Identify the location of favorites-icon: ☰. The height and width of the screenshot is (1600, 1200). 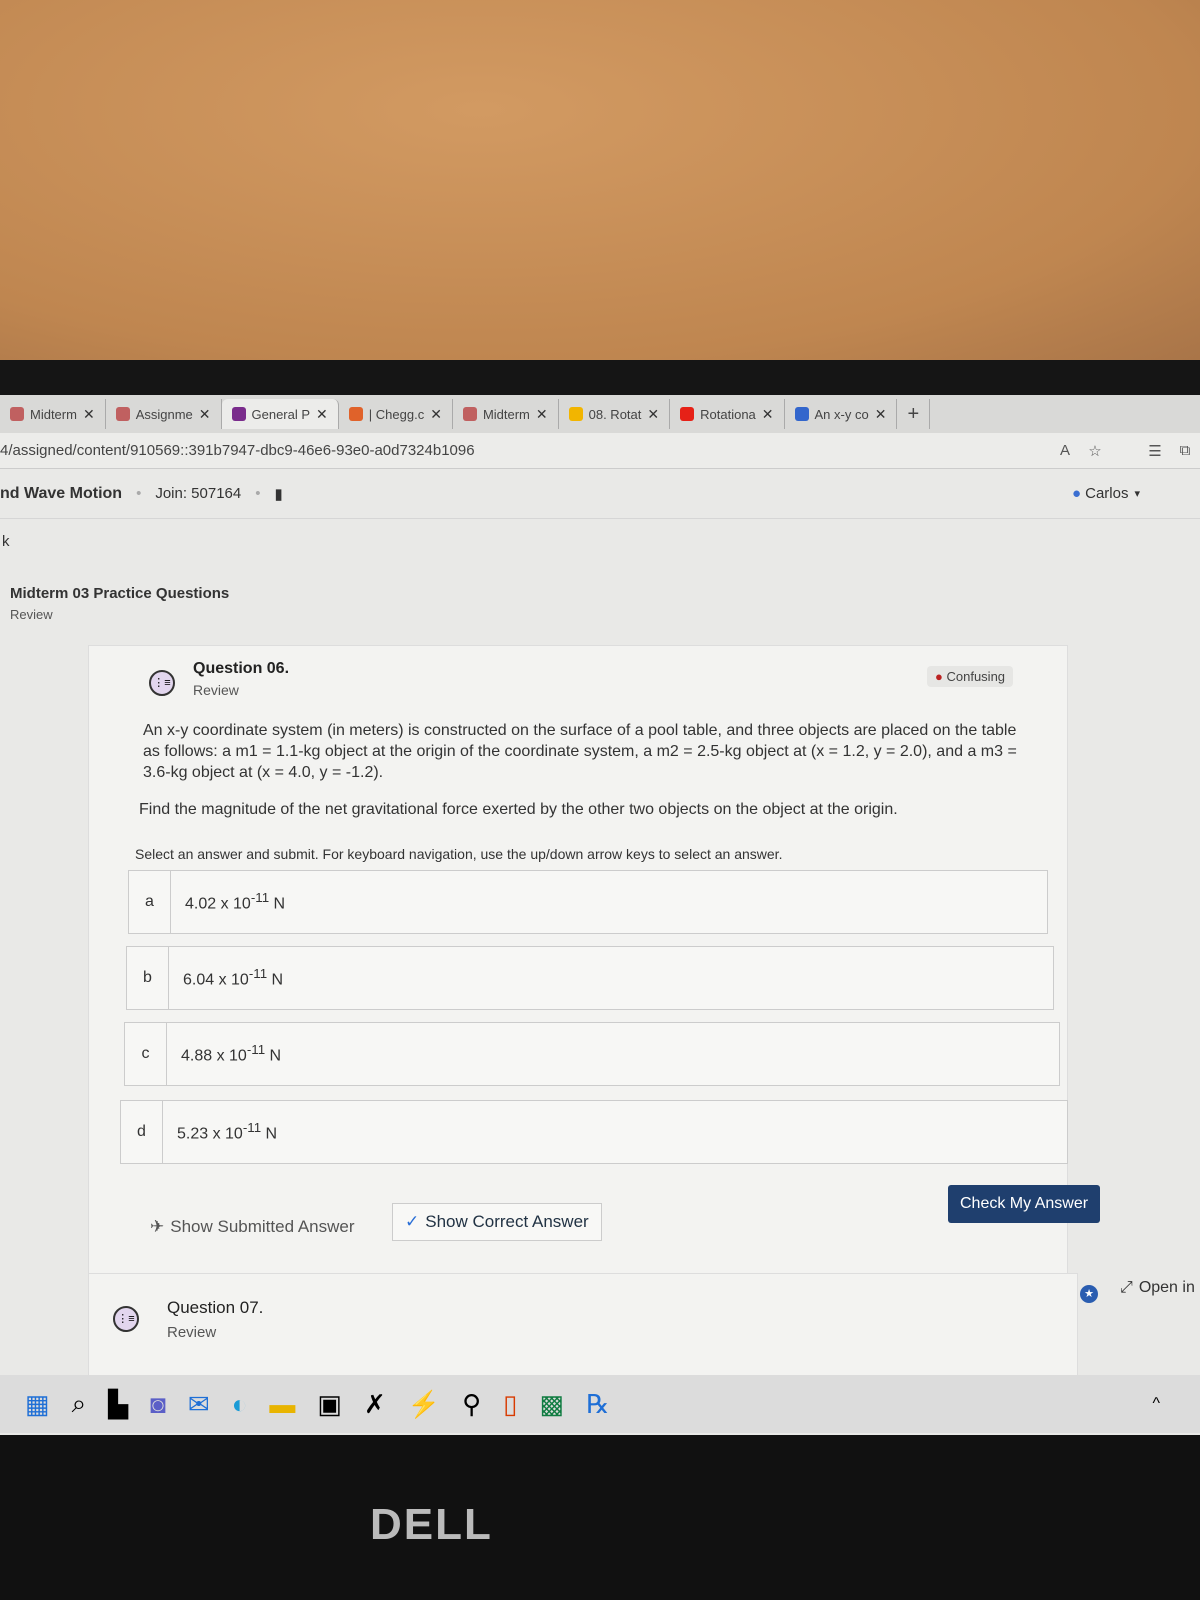
(1155, 451).